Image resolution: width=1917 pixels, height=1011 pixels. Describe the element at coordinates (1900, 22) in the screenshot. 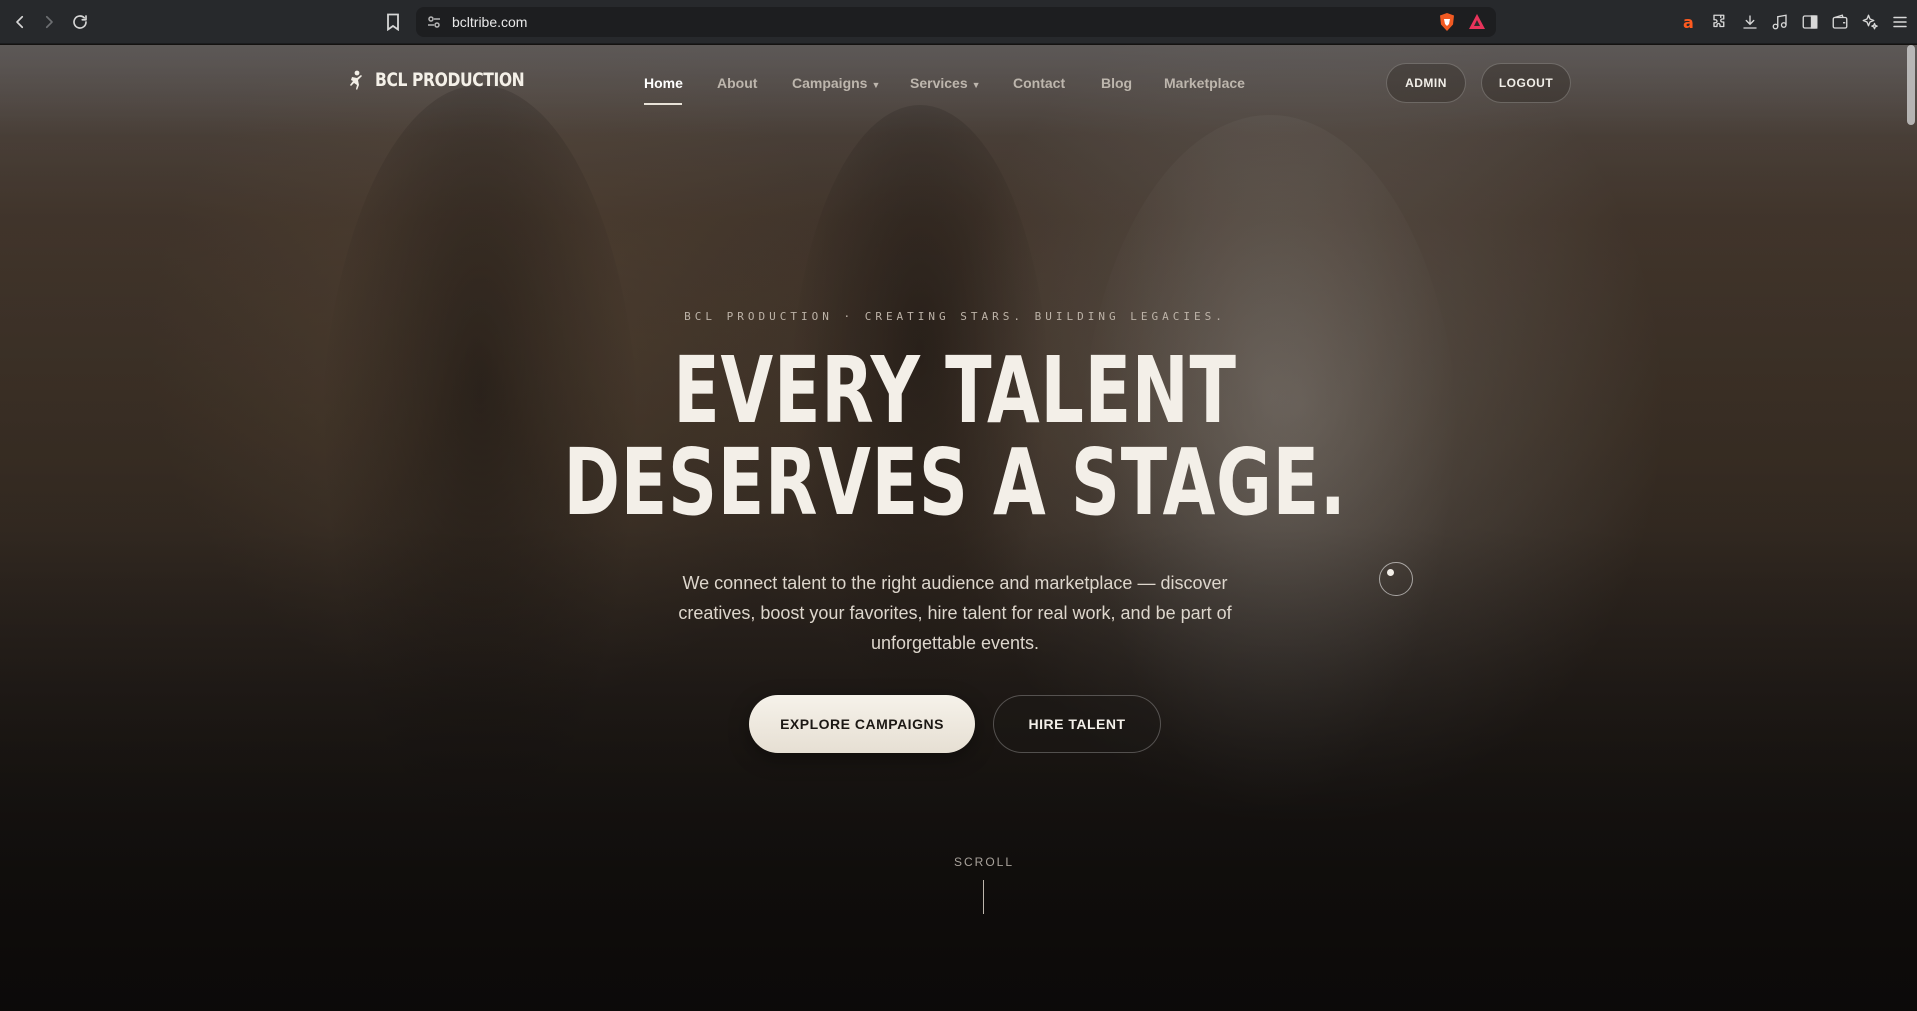

I see `menu-icon` at that location.